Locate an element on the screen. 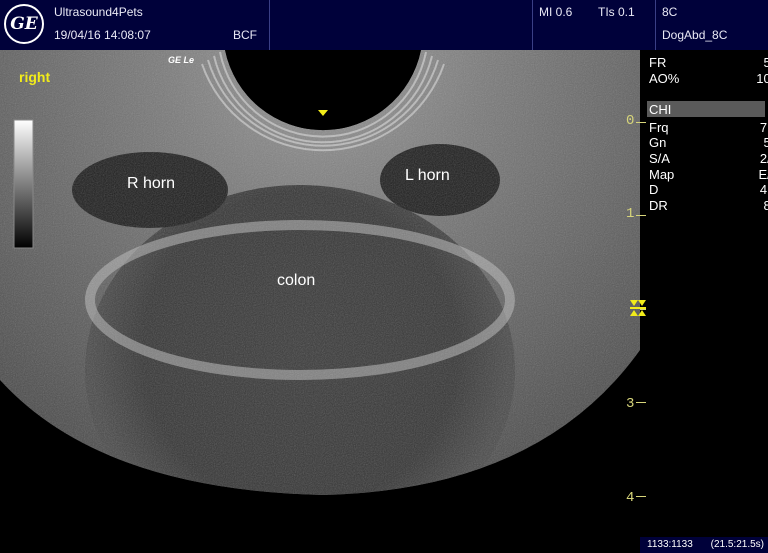  depth-label: 0 is located at coordinates (630, 121).